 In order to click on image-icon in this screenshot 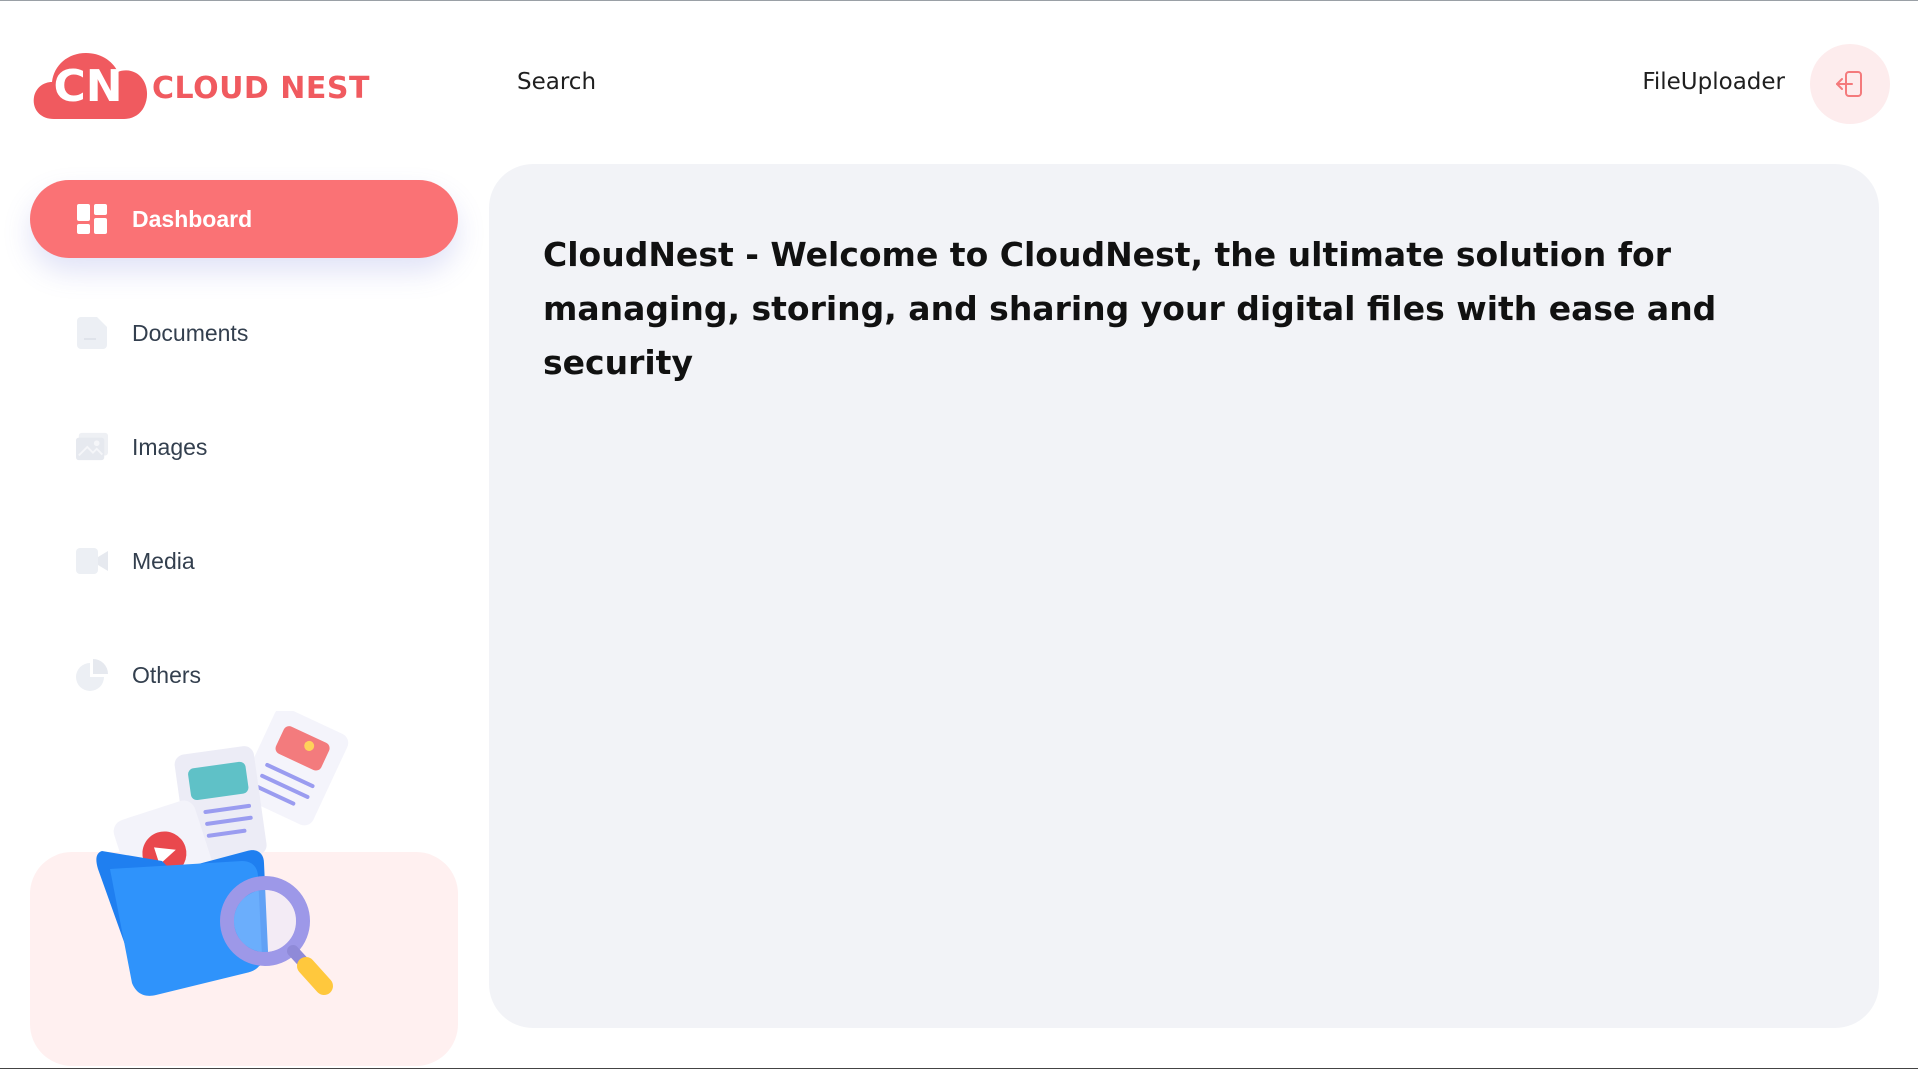, I will do `click(92, 447)`.